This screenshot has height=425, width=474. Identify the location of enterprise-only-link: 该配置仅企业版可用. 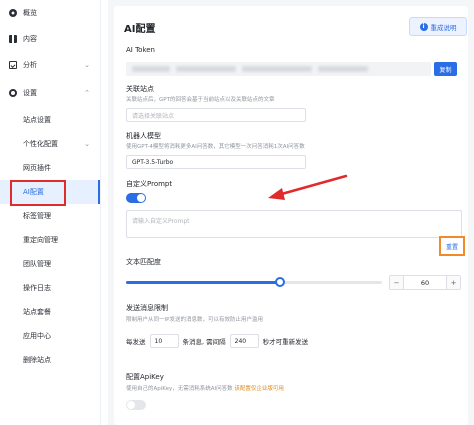
(259, 389).